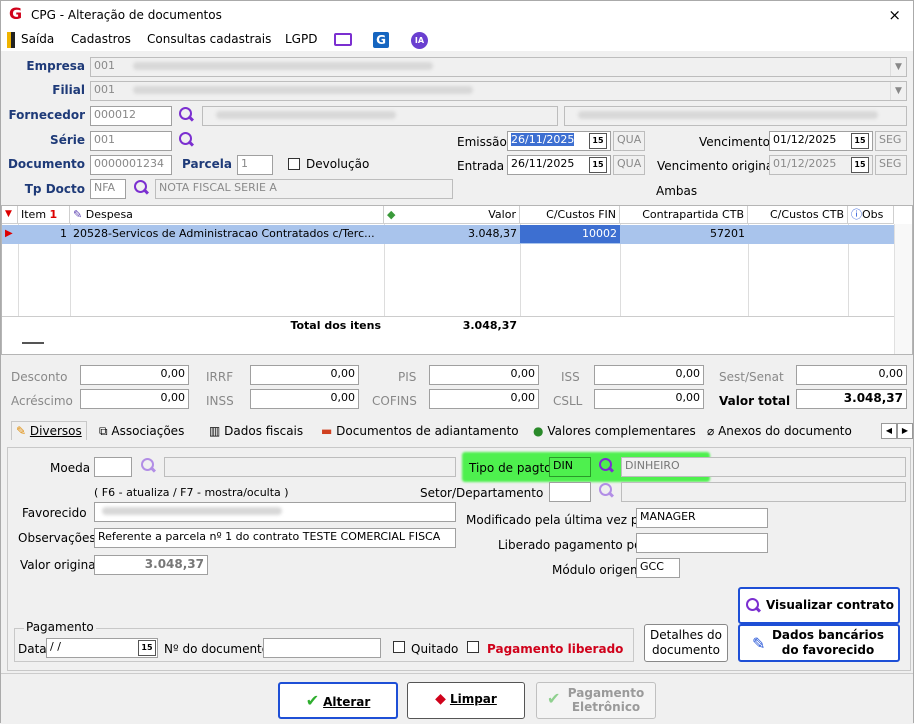 Image resolution: width=914 pixels, height=724 pixels. What do you see at coordinates (227, 215) in the screenshot?
I see `col-despesa: ✎ Despesa` at bounding box center [227, 215].